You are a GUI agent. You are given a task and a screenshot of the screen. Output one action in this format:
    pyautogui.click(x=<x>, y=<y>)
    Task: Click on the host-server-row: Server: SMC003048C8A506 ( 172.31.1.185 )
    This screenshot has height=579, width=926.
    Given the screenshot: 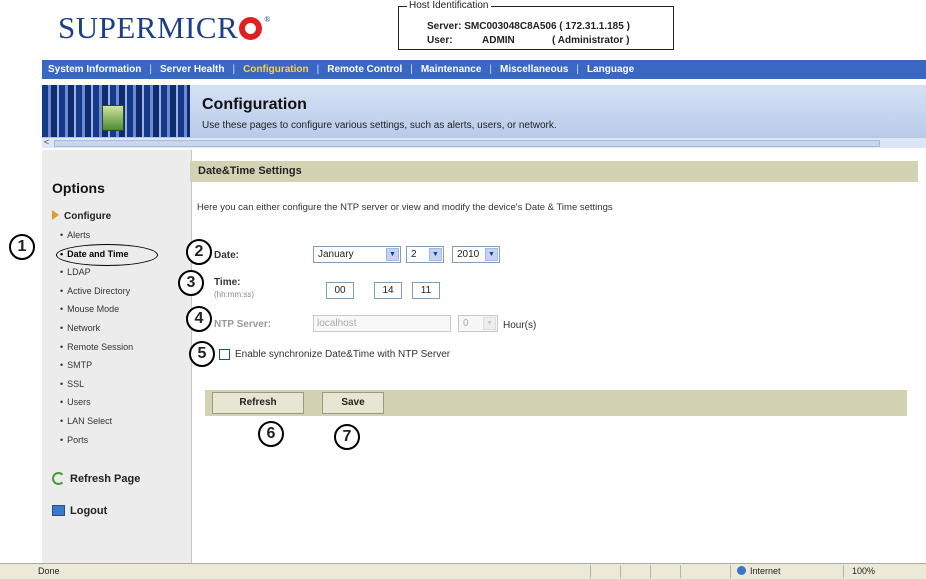 What is the action you would take?
    pyautogui.click(x=528, y=26)
    